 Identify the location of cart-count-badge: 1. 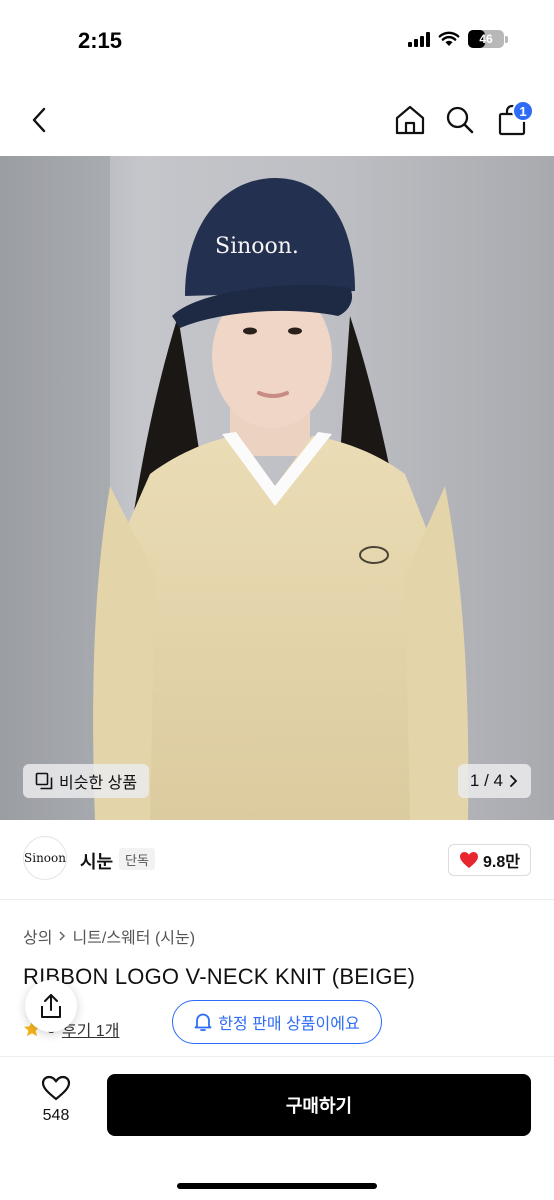
(523, 111).